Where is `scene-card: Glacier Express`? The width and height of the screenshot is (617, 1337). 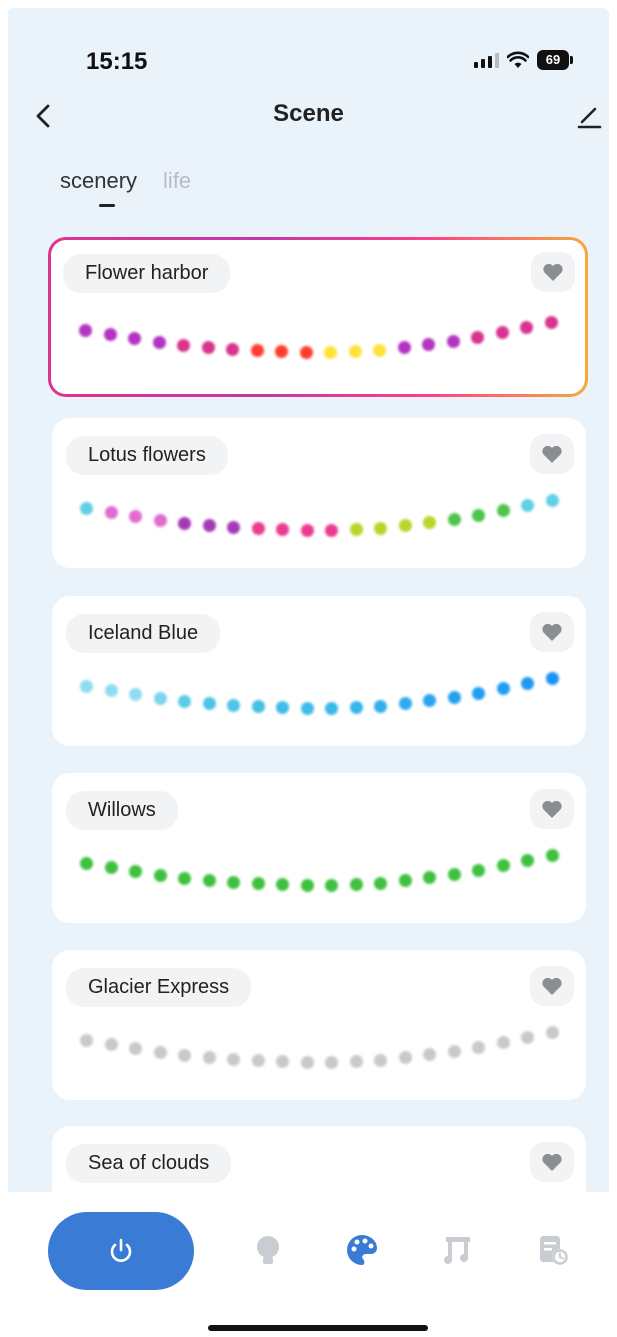
scene-card: Glacier Express is located at coordinates (319, 1025).